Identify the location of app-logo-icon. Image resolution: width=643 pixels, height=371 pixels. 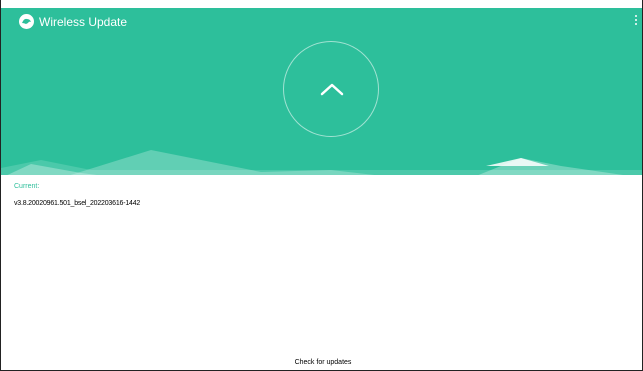
(26, 21).